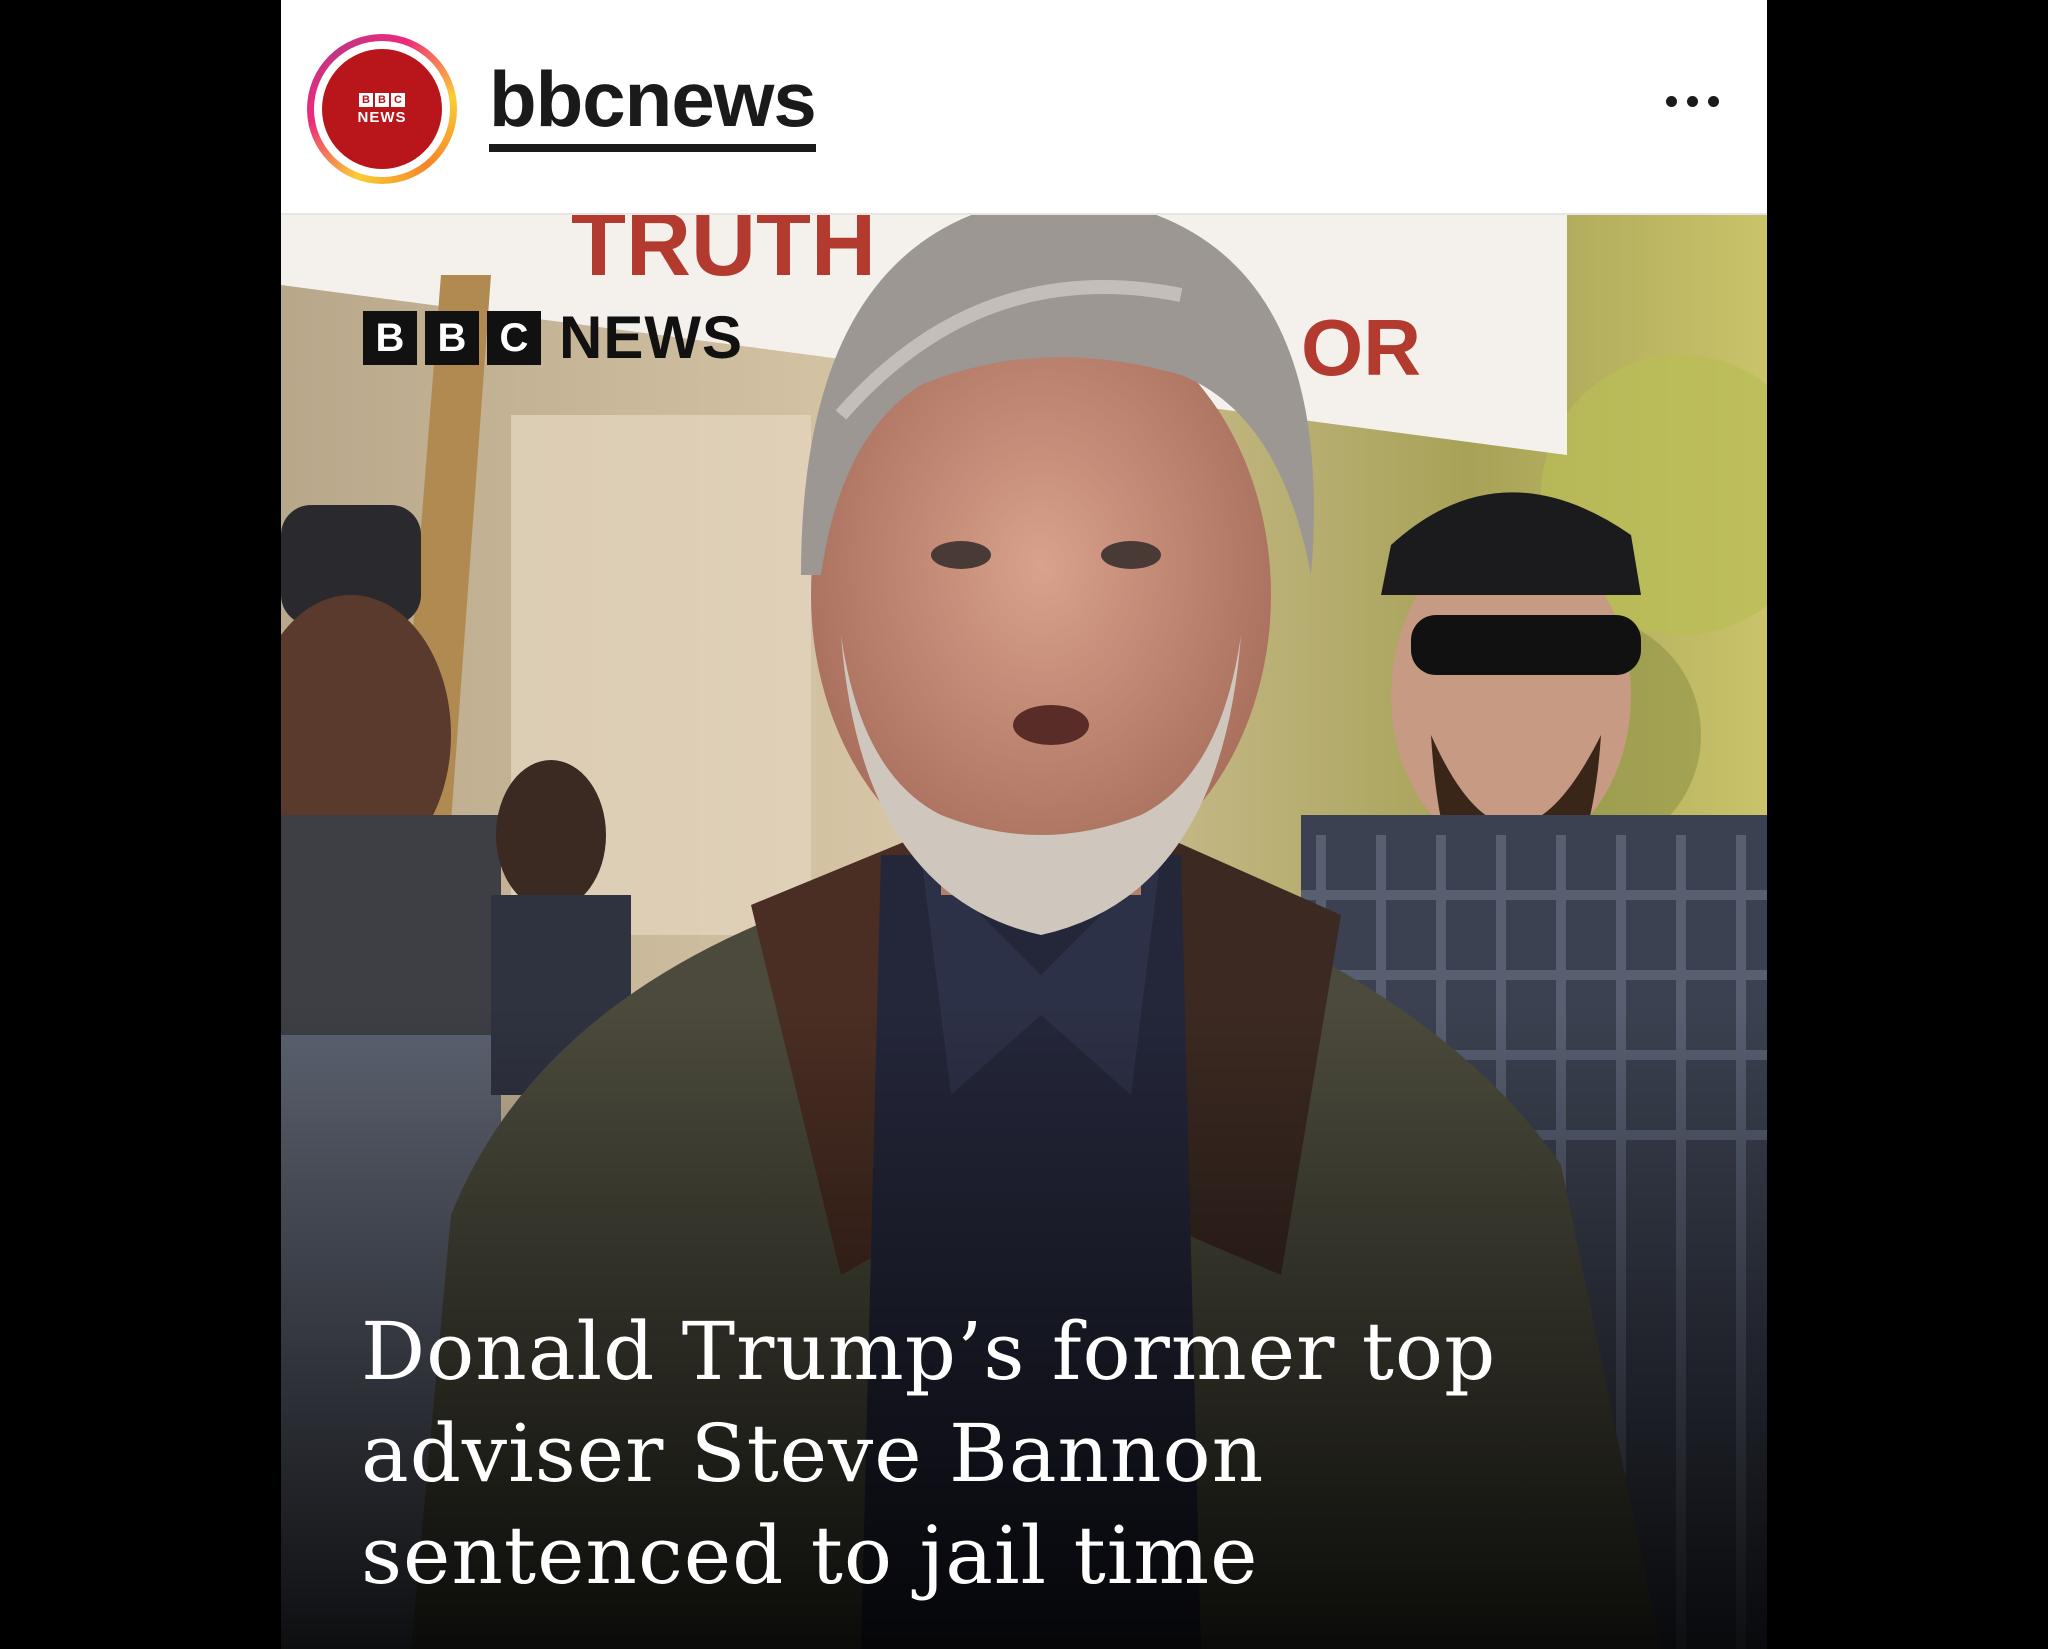 This screenshot has height=1649, width=2048. I want to click on username-link: bbcnews, so click(653, 106).